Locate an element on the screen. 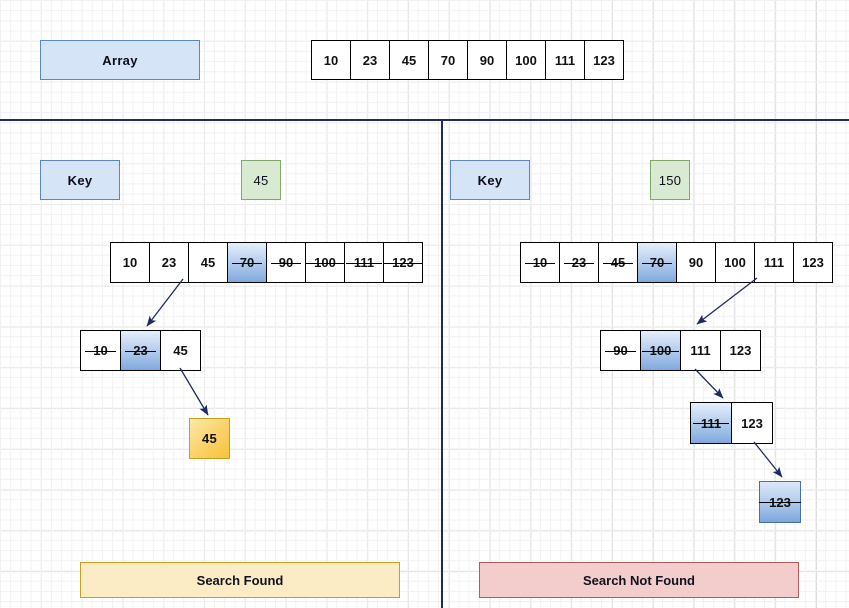 The height and width of the screenshot is (608, 849). right-result-value: 123 is located at coordinates (780, 502).